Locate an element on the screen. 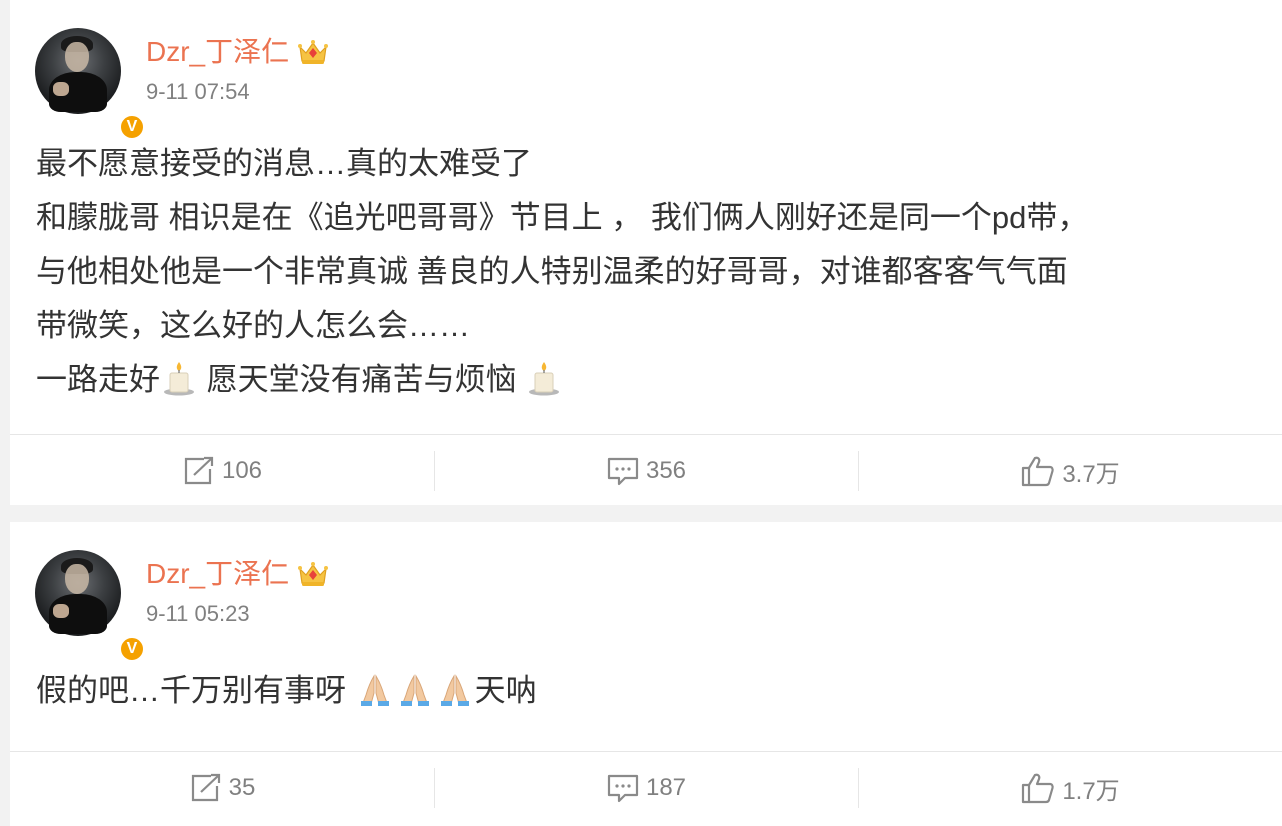 Image resolution: width=1282 pixels, height=826 pixels. content-line: 最不愿意接受的消息…真的太难受了 is located at coordinates (284, 163).